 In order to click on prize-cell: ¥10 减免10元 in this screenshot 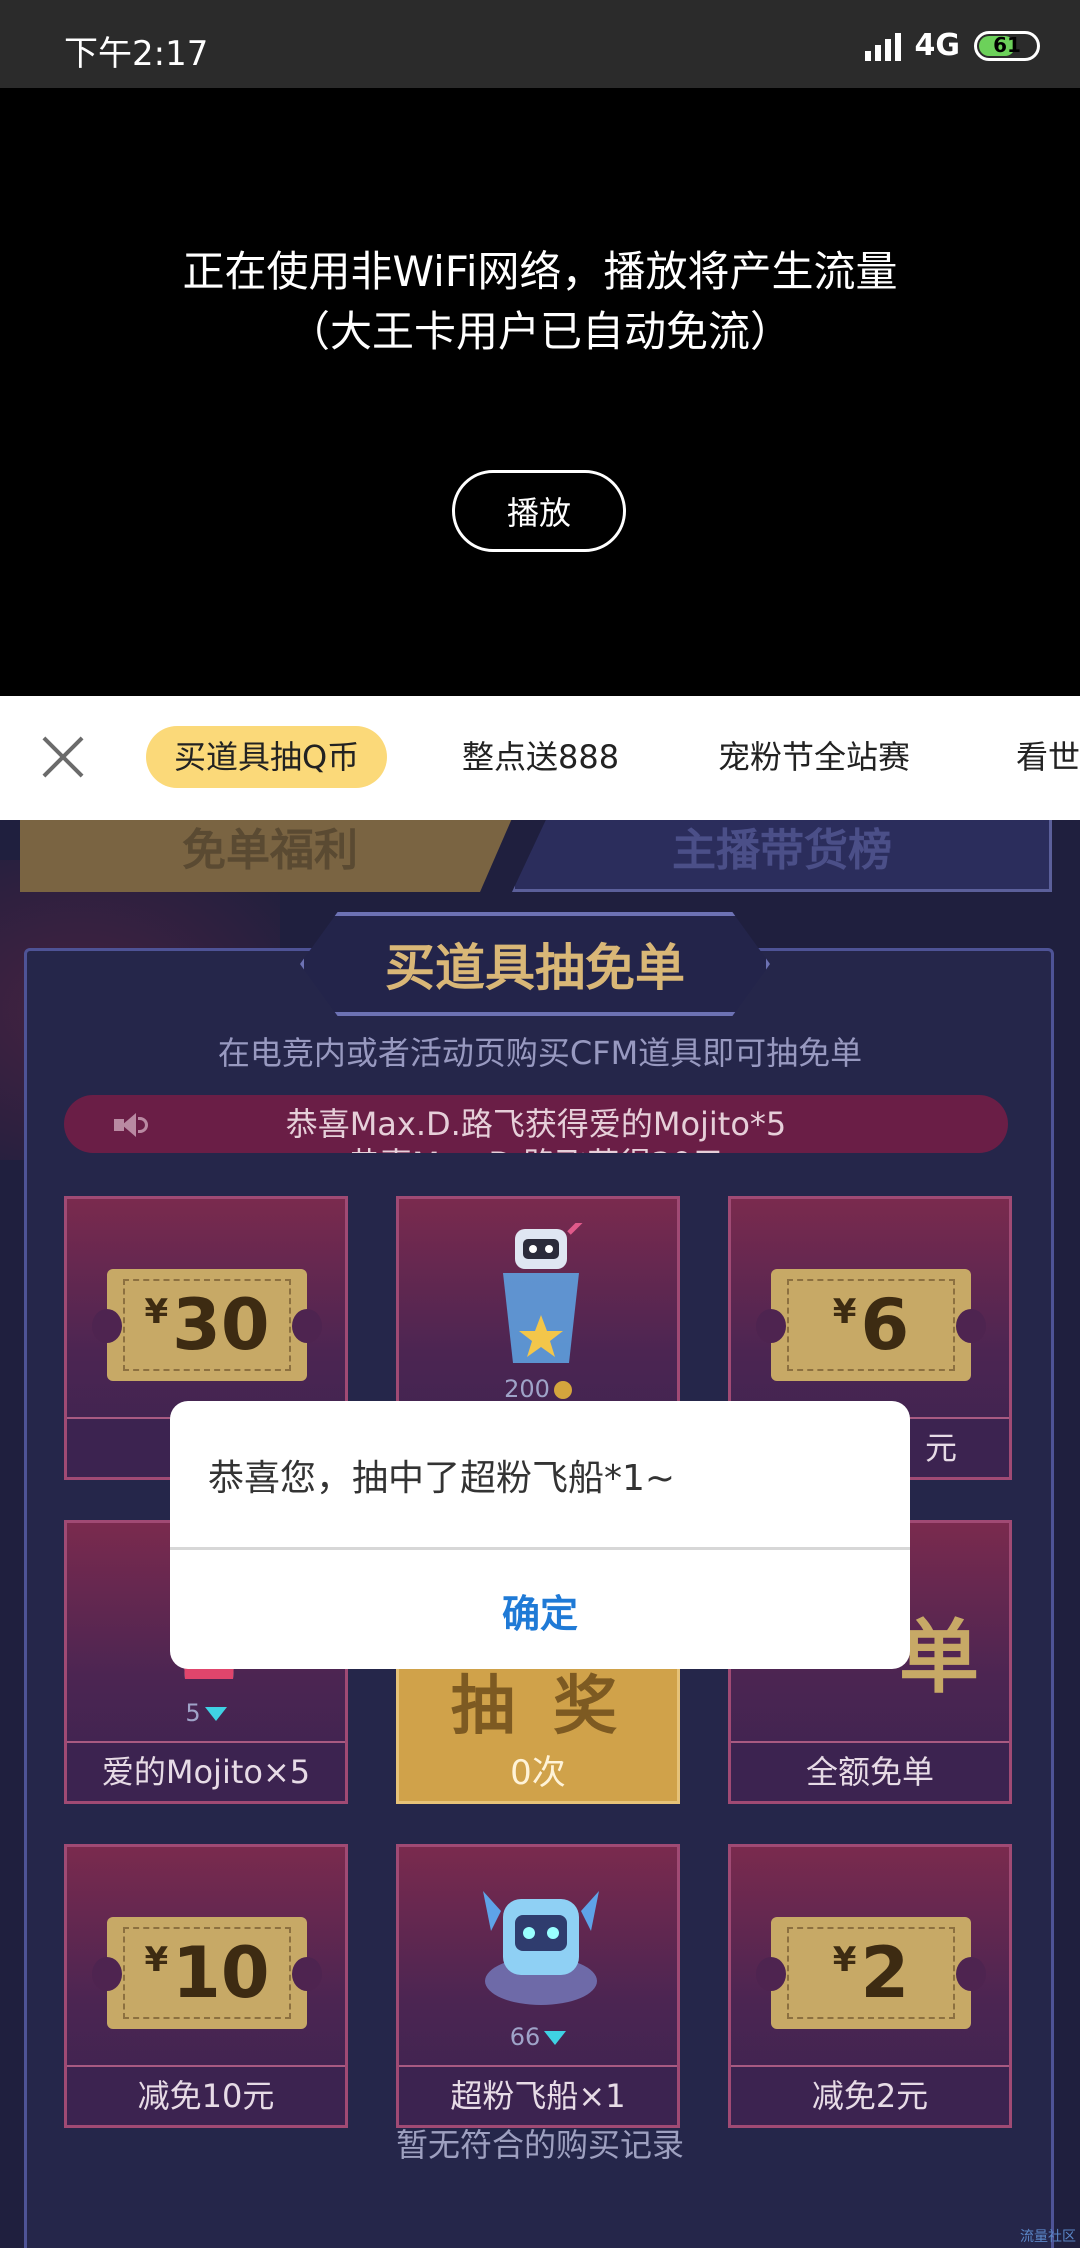, I will do `click(206, 1986)`.